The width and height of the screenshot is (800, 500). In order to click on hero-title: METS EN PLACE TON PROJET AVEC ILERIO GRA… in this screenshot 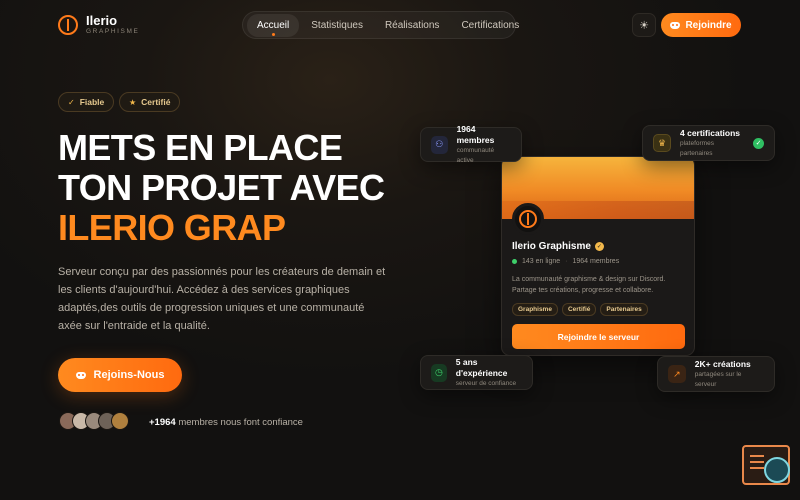, I will do `click(221, 187)`.